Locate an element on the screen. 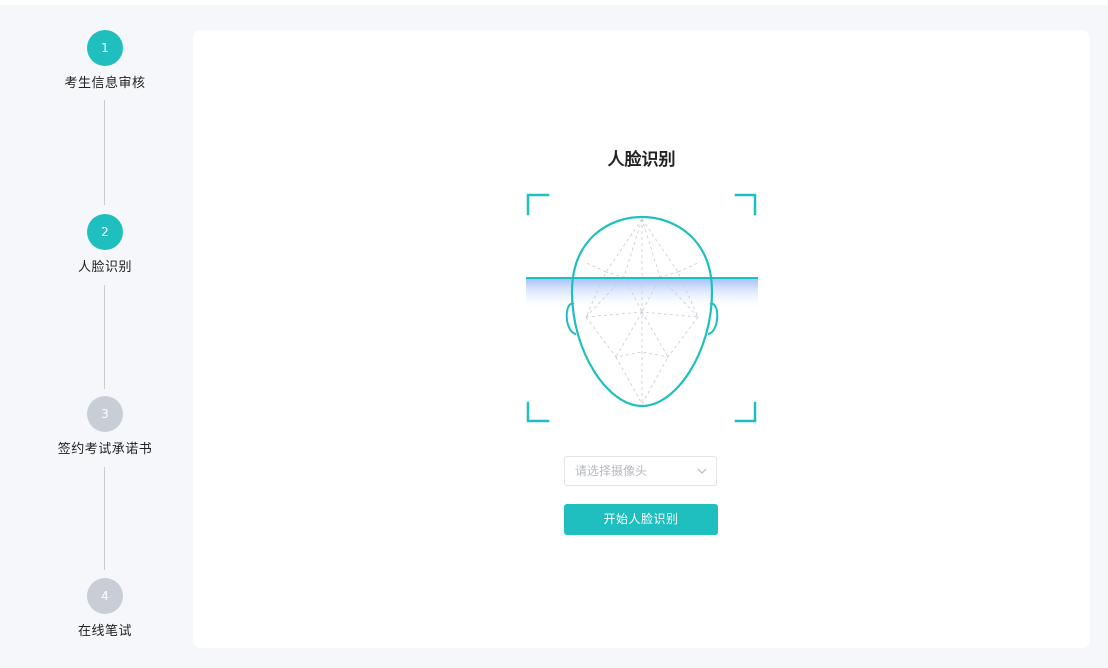  camera-select: 请选择摄像头 is located at coordinates (640, 471).